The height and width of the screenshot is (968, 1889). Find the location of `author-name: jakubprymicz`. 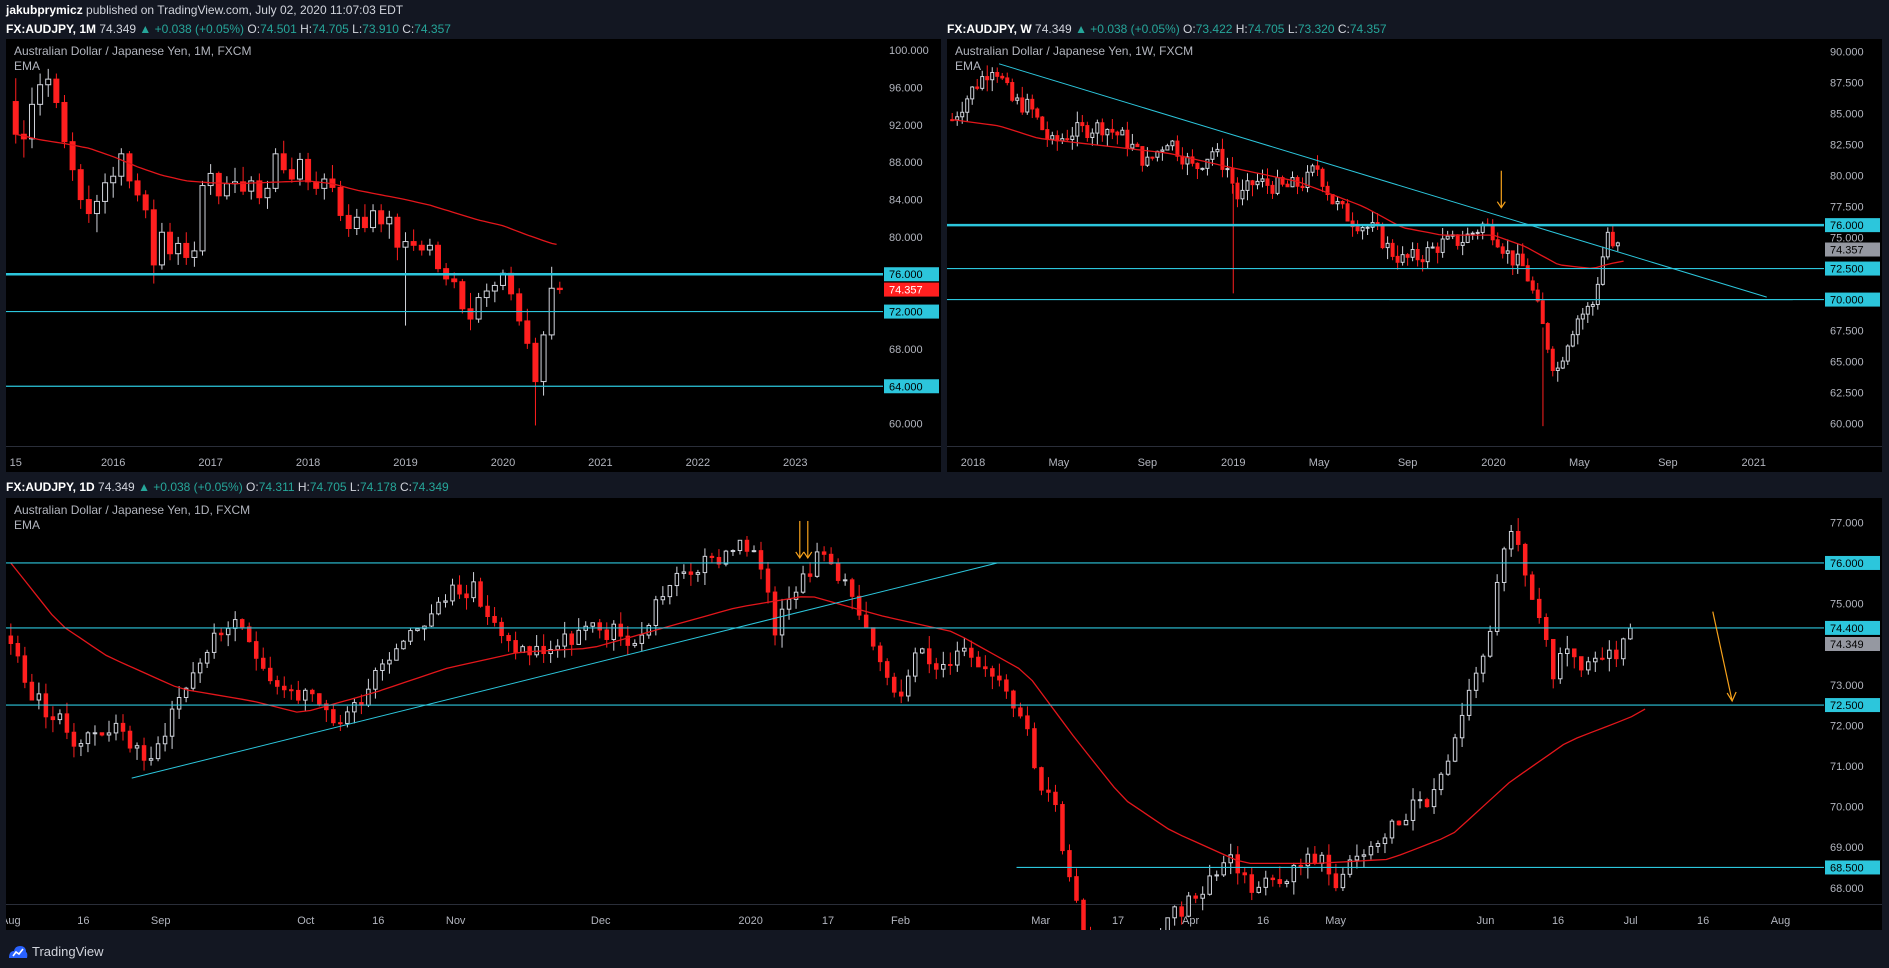

author-name: jakubprymicz is located at coordinates (44, 10).